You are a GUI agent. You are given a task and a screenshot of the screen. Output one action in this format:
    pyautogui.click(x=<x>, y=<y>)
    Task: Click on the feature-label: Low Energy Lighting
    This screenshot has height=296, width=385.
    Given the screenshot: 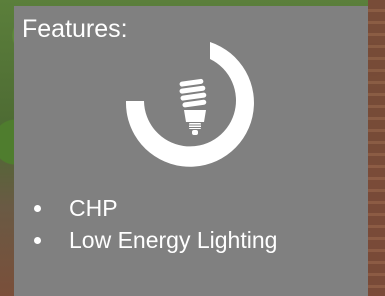 What is the action you would take?
    pyautogui.click(x=173, y=240)
    